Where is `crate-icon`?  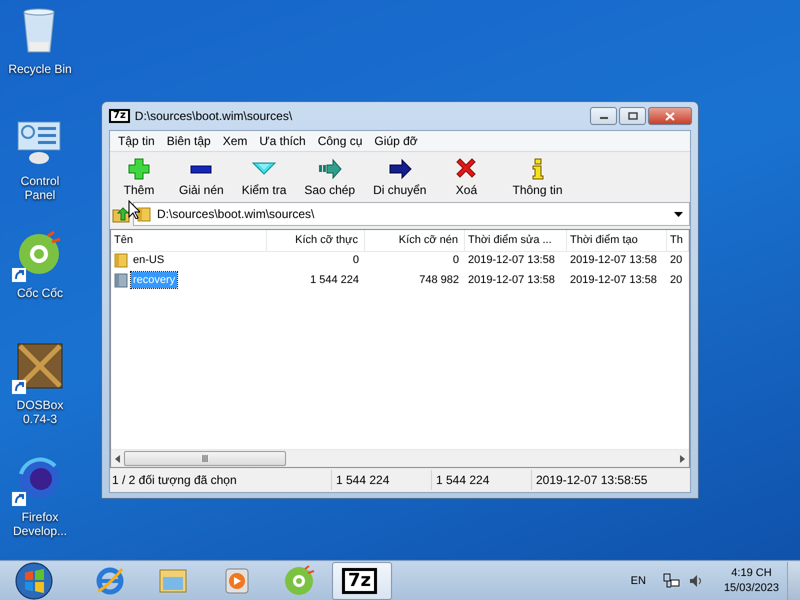 crate-icon is located at coordinates (40, 366).